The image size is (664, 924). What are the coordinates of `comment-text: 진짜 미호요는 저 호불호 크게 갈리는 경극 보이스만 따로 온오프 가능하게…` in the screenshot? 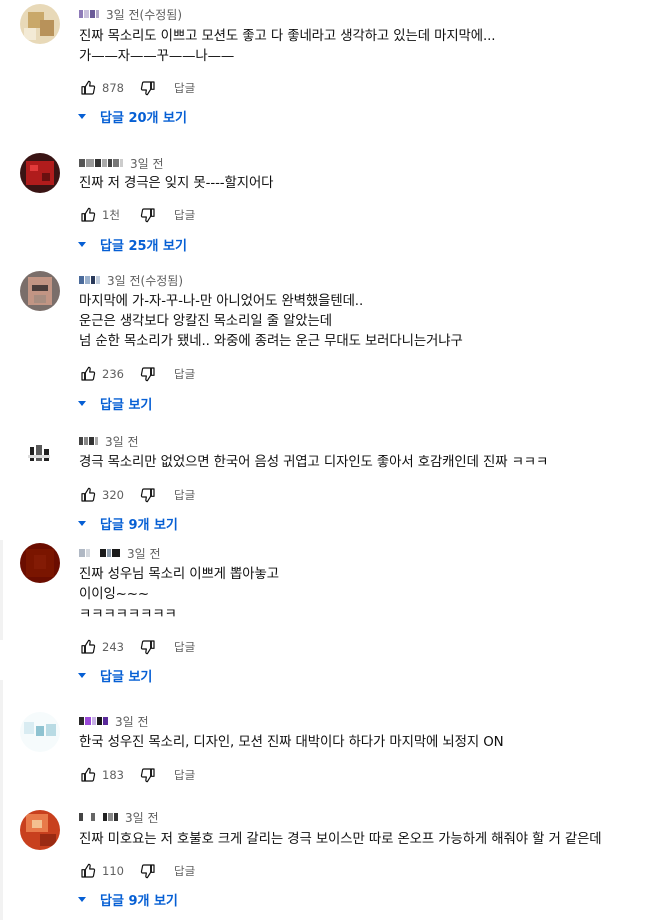 It's located at (340, 839).